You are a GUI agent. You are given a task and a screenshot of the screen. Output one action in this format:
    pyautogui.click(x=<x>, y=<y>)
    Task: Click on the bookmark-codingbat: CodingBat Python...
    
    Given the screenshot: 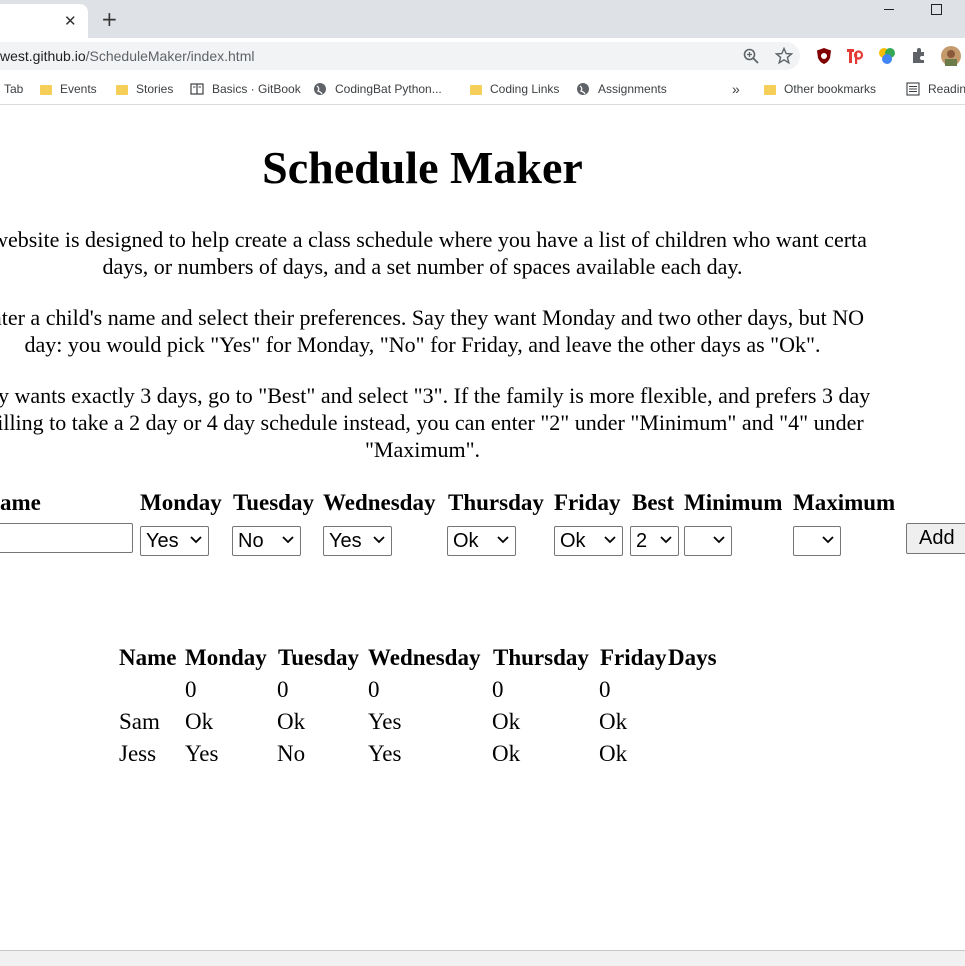 What is the action you would take?
    pyautogui.click(x=377, y=89)
    